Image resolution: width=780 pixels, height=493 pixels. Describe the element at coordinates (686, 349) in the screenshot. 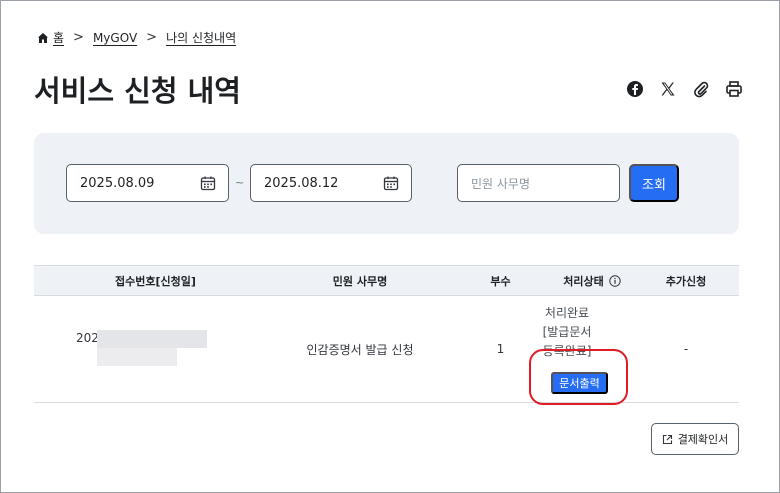

I see `extra-request: -` at that location.